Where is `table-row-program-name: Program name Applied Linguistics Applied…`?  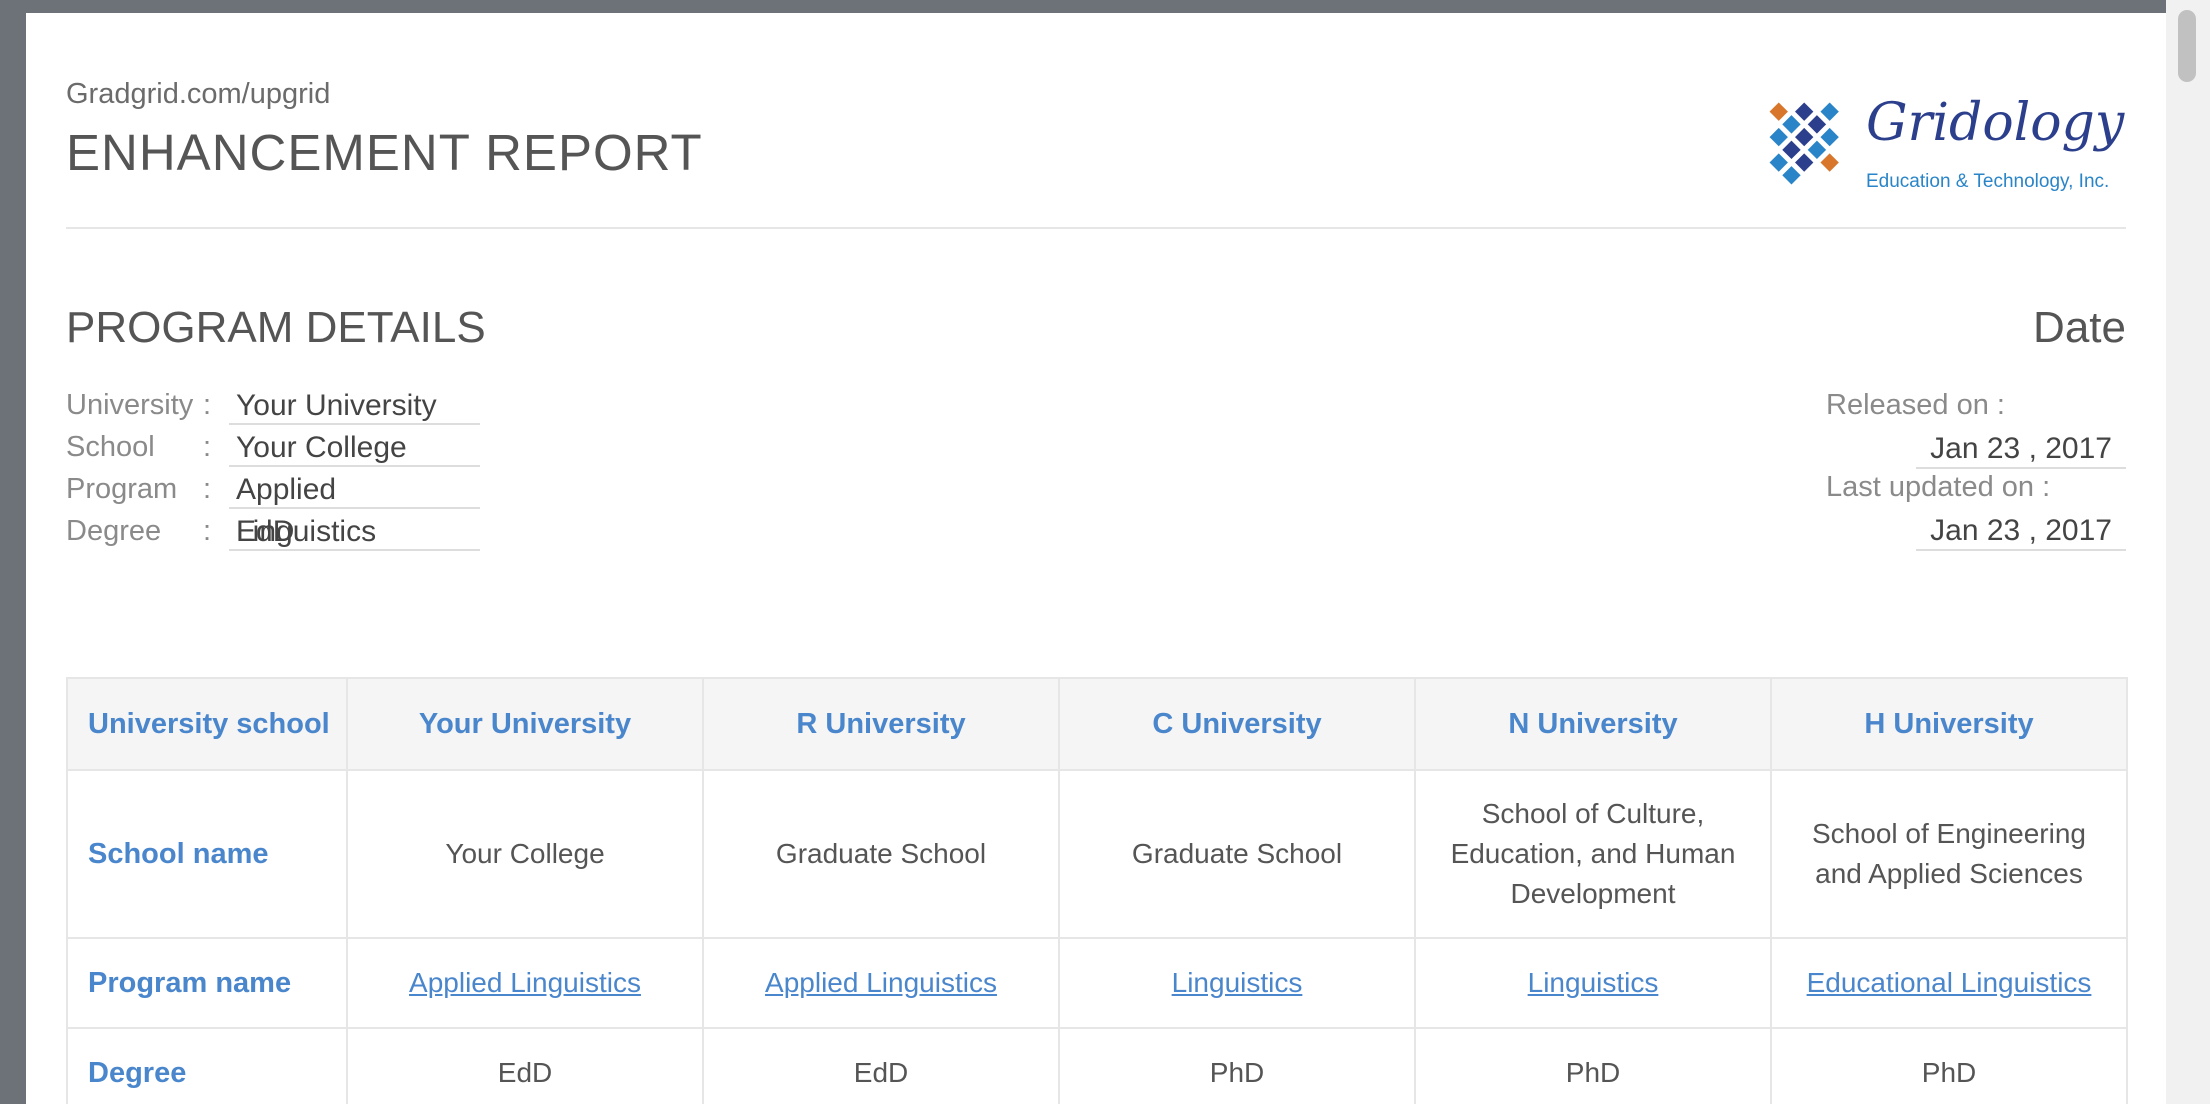 table-row-program-name: Program name Applied Linguistics Applied… is located at coordinates (1097, 983).